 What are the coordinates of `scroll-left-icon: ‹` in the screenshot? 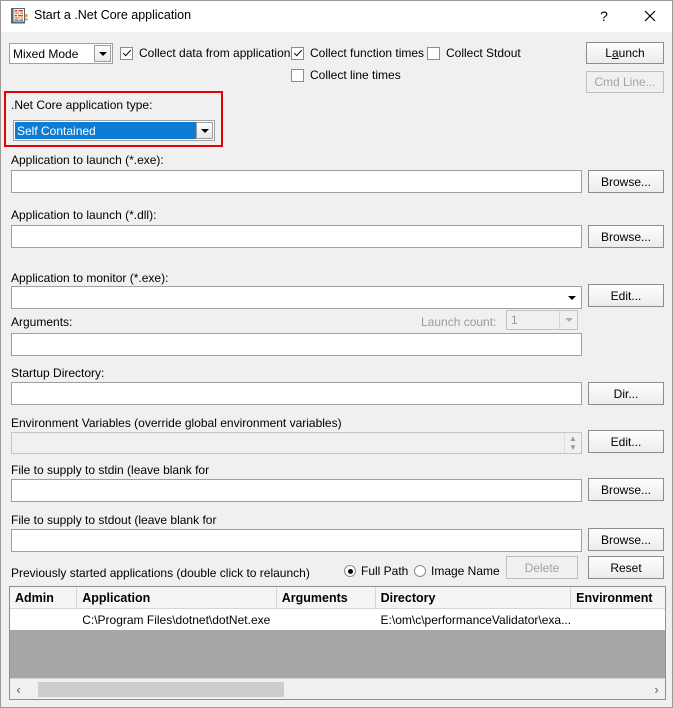 It's located at (18, 689).